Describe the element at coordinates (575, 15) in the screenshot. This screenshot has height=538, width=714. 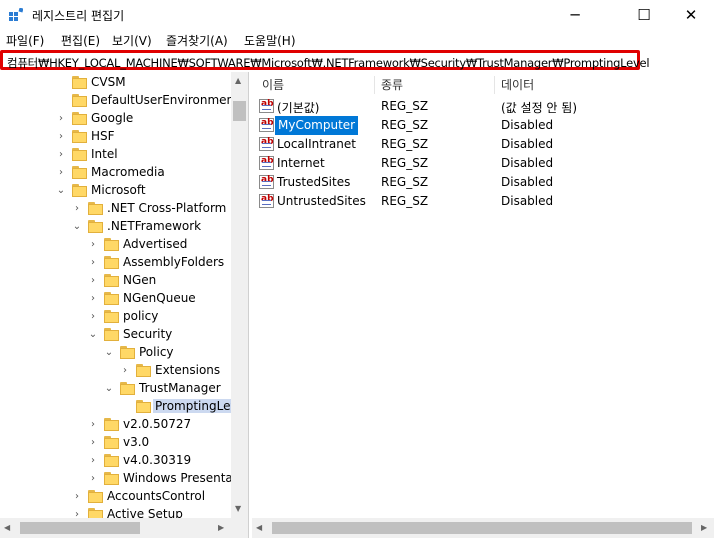
I see `minimize-button: ─` at that location.